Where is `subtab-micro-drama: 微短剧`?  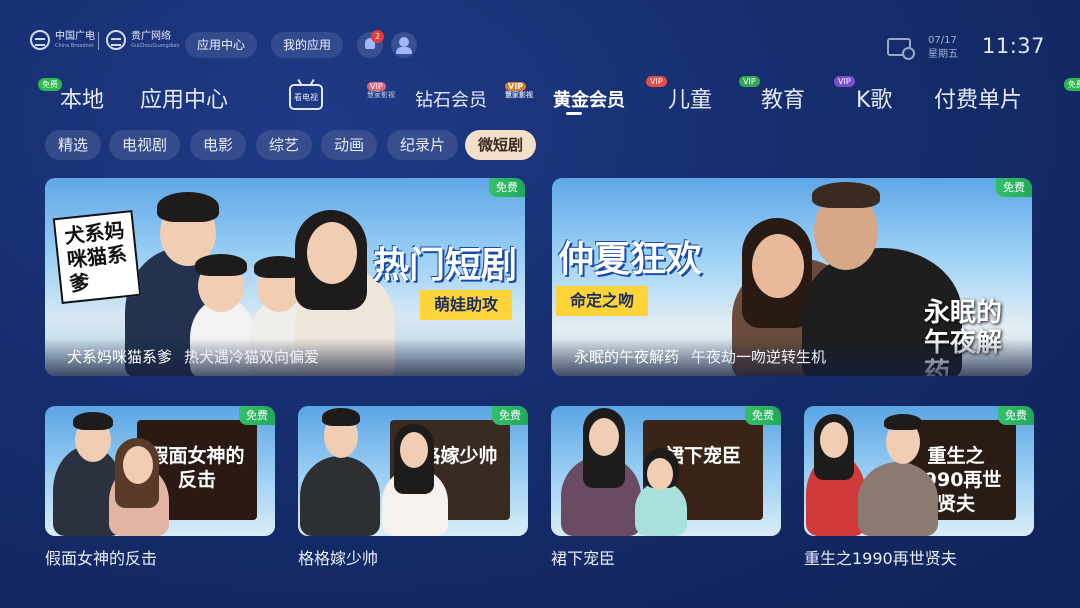
subtab-micro-drama: 微短剧 is located at coordinates (501, 145).